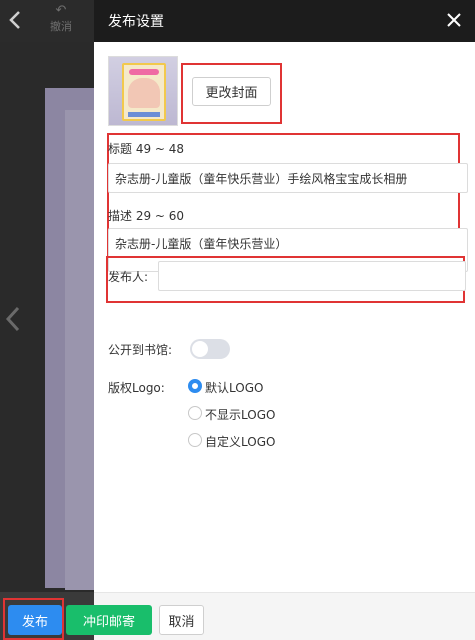  Describe the element at coordinates (231, 93) in the screenshot. I see `highlight-box-cover` at that location.